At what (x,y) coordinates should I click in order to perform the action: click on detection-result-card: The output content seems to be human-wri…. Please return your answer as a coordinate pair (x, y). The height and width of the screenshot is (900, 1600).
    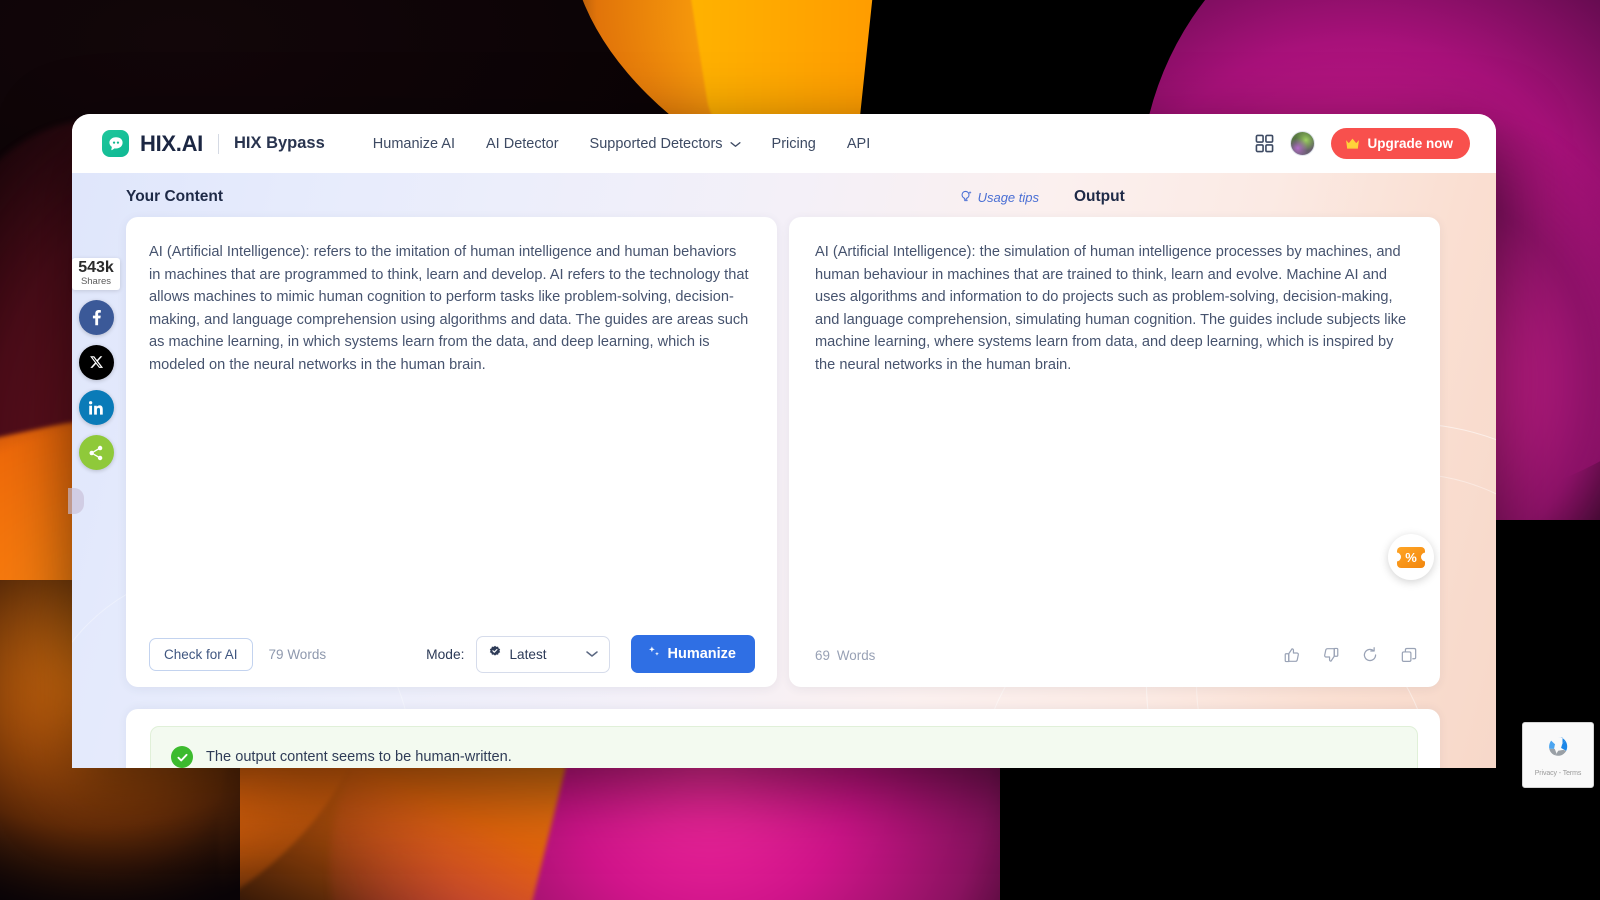
    Looking at the image, I should click on (783, 738).